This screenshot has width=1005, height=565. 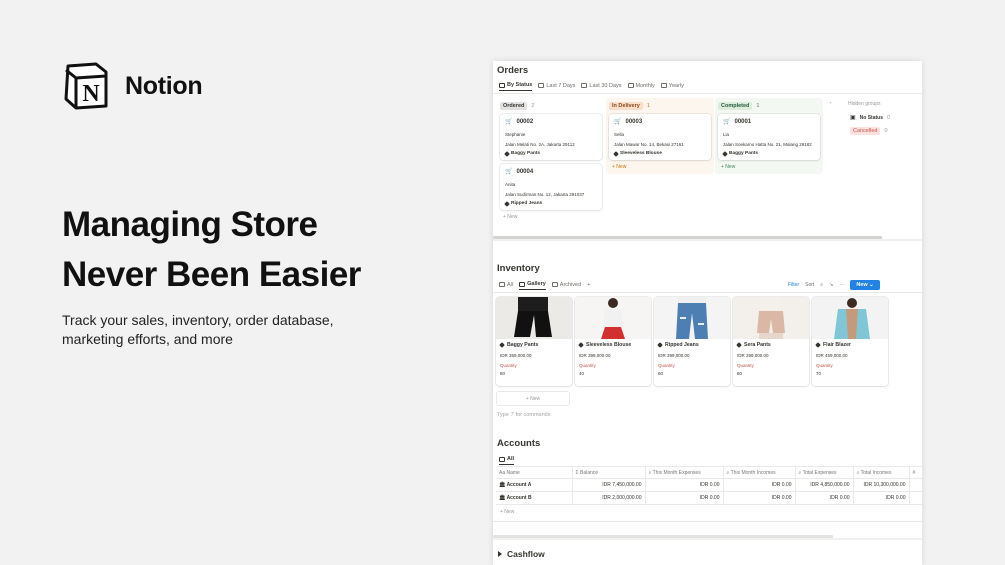 I want to click on gallery-card: Flair Blazer IDR 459,000.00 Quantity 70, so click(x=850, y=341).